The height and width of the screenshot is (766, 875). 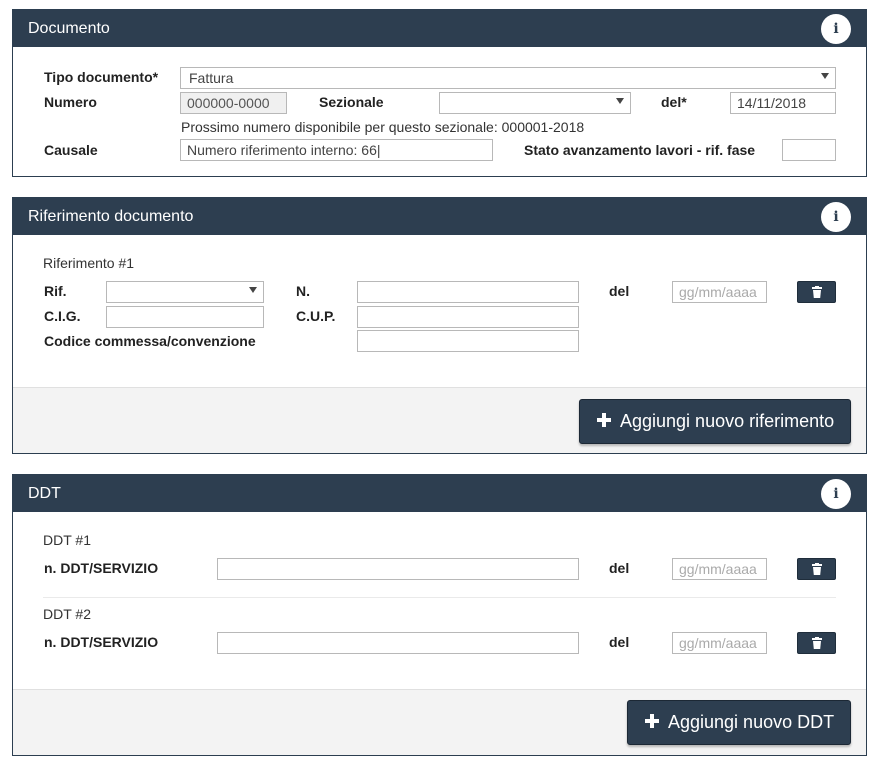 What do you see at coordinates (439, 597) in the screenshot?
I see `divider` at bounding box center [439, 597].